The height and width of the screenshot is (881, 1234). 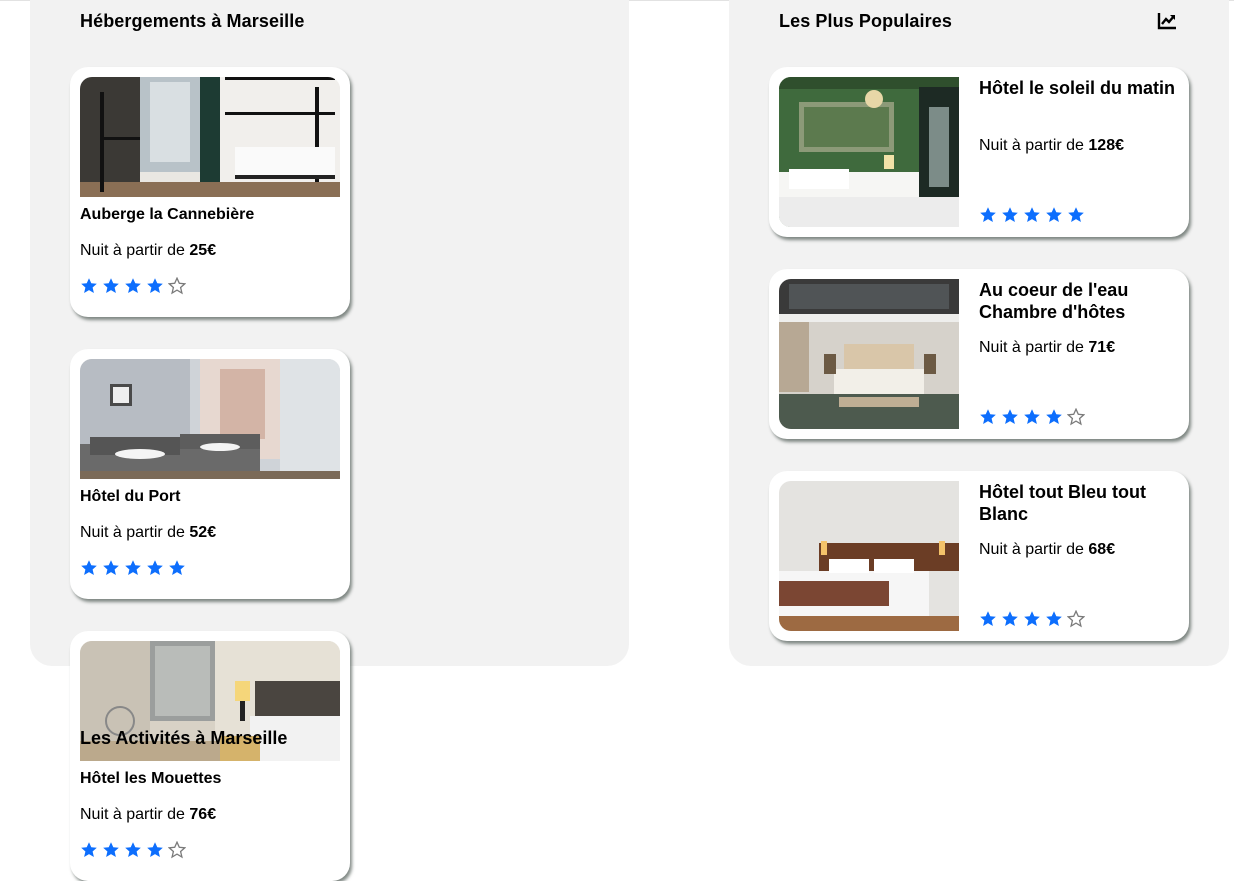 What do you see at coordinates (1106, 145) in the screenshot?
I see `price-value: 128€` at bounding box center [1106, 145].